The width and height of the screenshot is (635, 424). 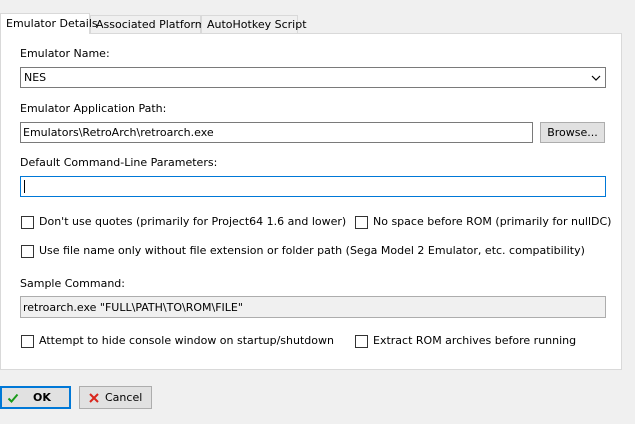 I want to click on tab-label: Emulator Details, so click(x=52, y=23).